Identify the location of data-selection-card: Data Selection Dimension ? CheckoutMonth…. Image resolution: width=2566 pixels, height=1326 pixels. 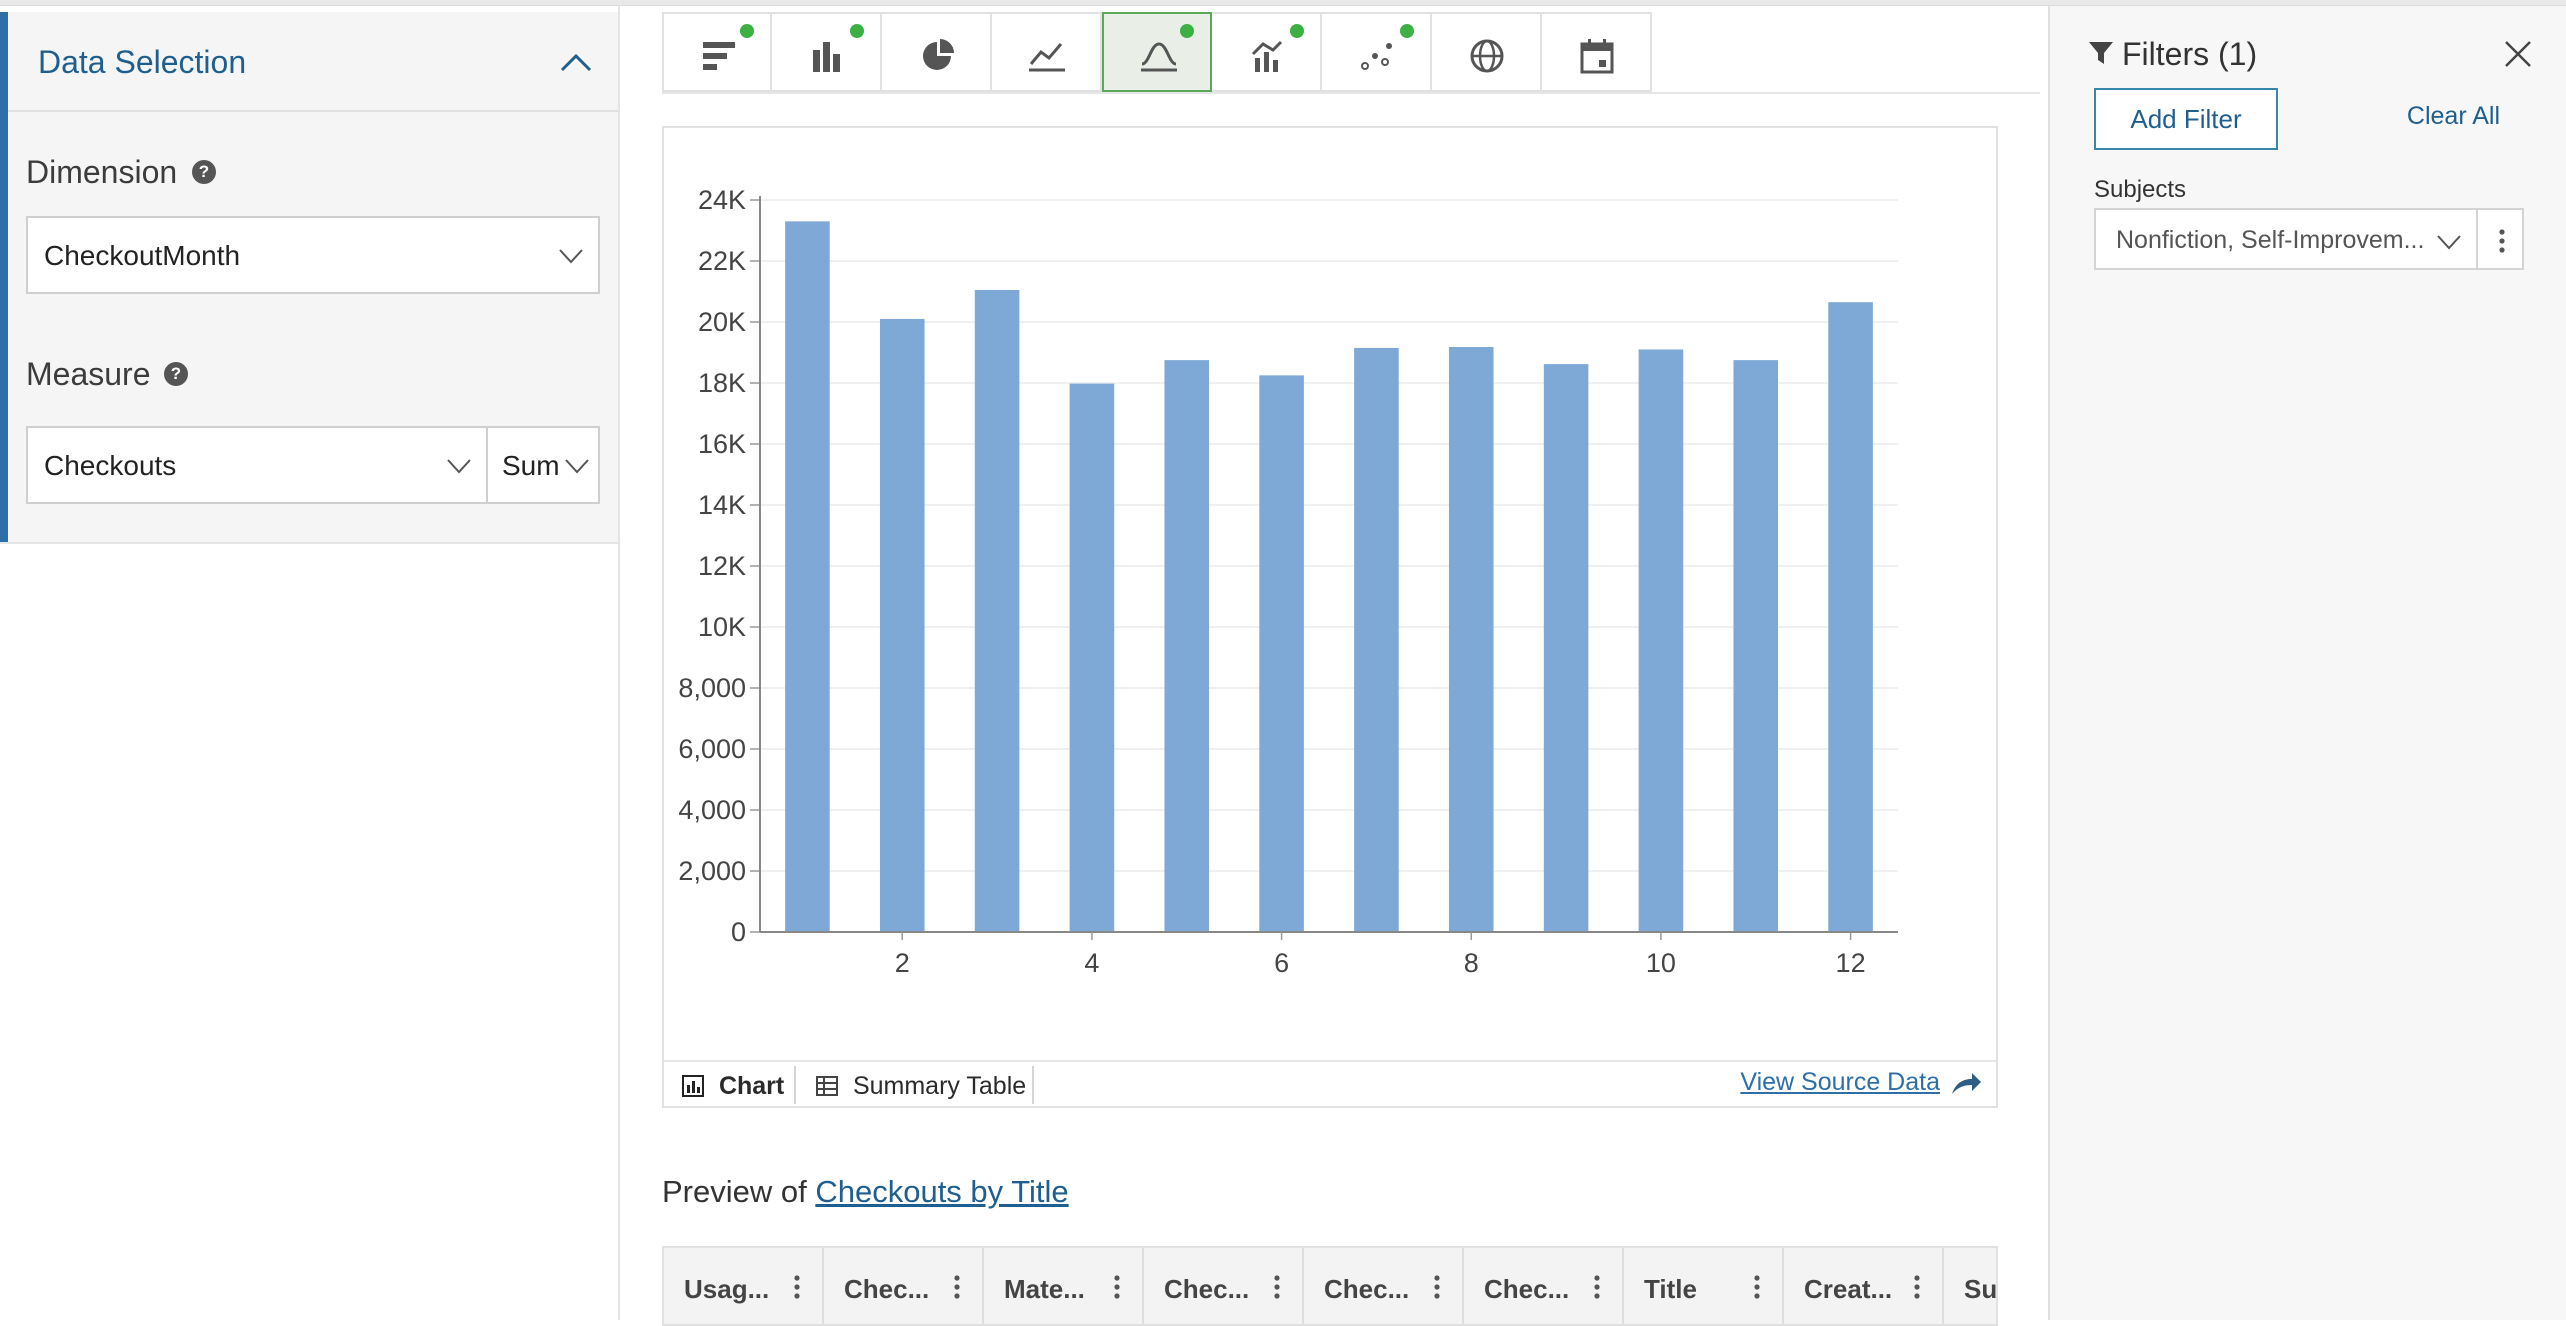
(309, 278).